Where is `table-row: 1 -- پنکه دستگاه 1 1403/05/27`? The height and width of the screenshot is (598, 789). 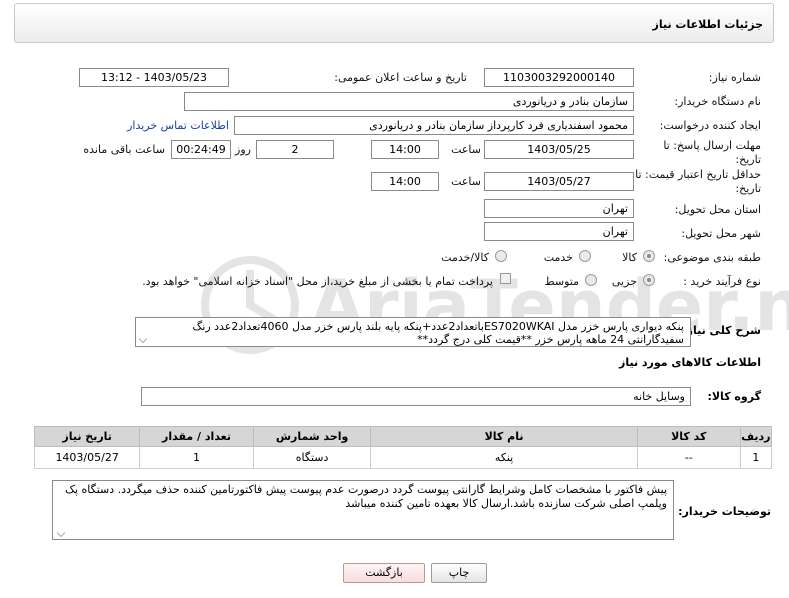 table-row: 1 -- پنکه دستگاه 1 1403/05/27 is located at coordinates (403, 457).